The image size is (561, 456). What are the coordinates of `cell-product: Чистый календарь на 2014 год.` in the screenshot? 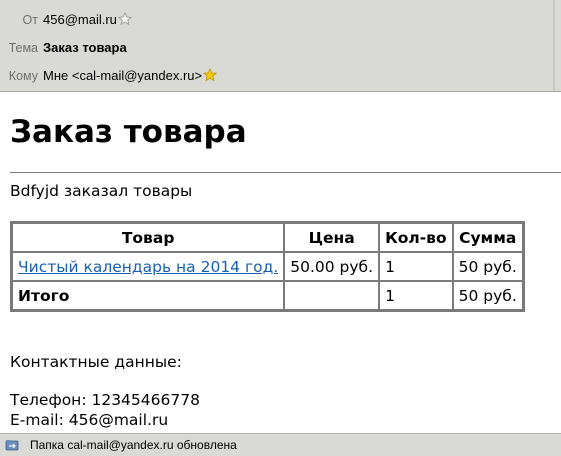 It's located at (148, 266).